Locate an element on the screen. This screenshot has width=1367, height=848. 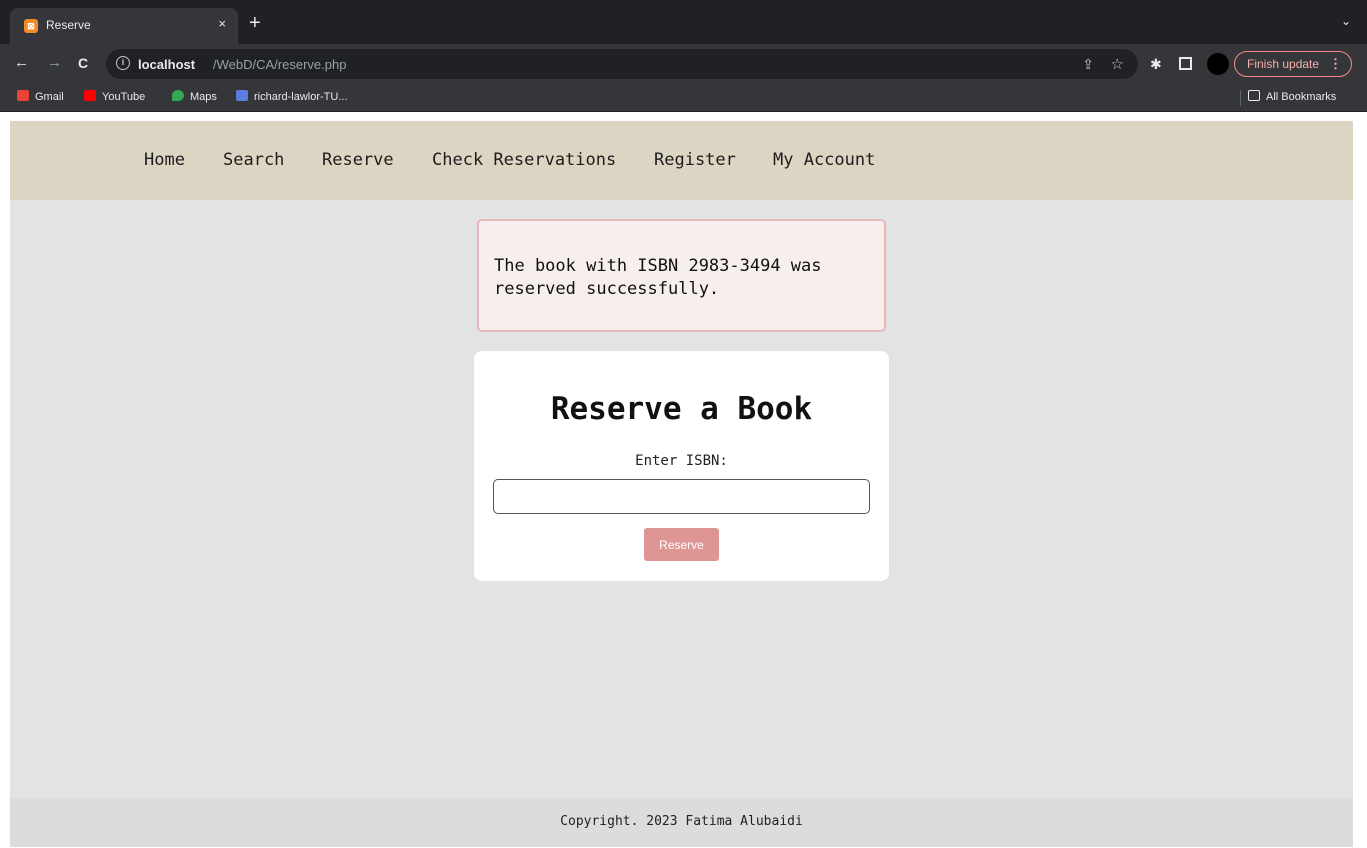
form-title: Reserve a Book is located at coordinates (681, 409).